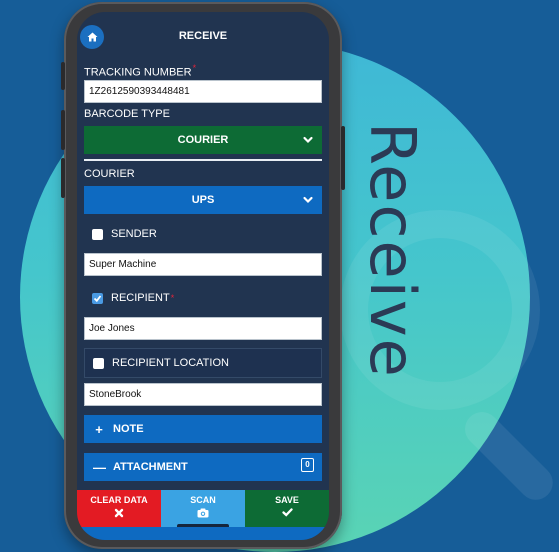  I want to click on courier-label: COURIER, so click(109, 174).